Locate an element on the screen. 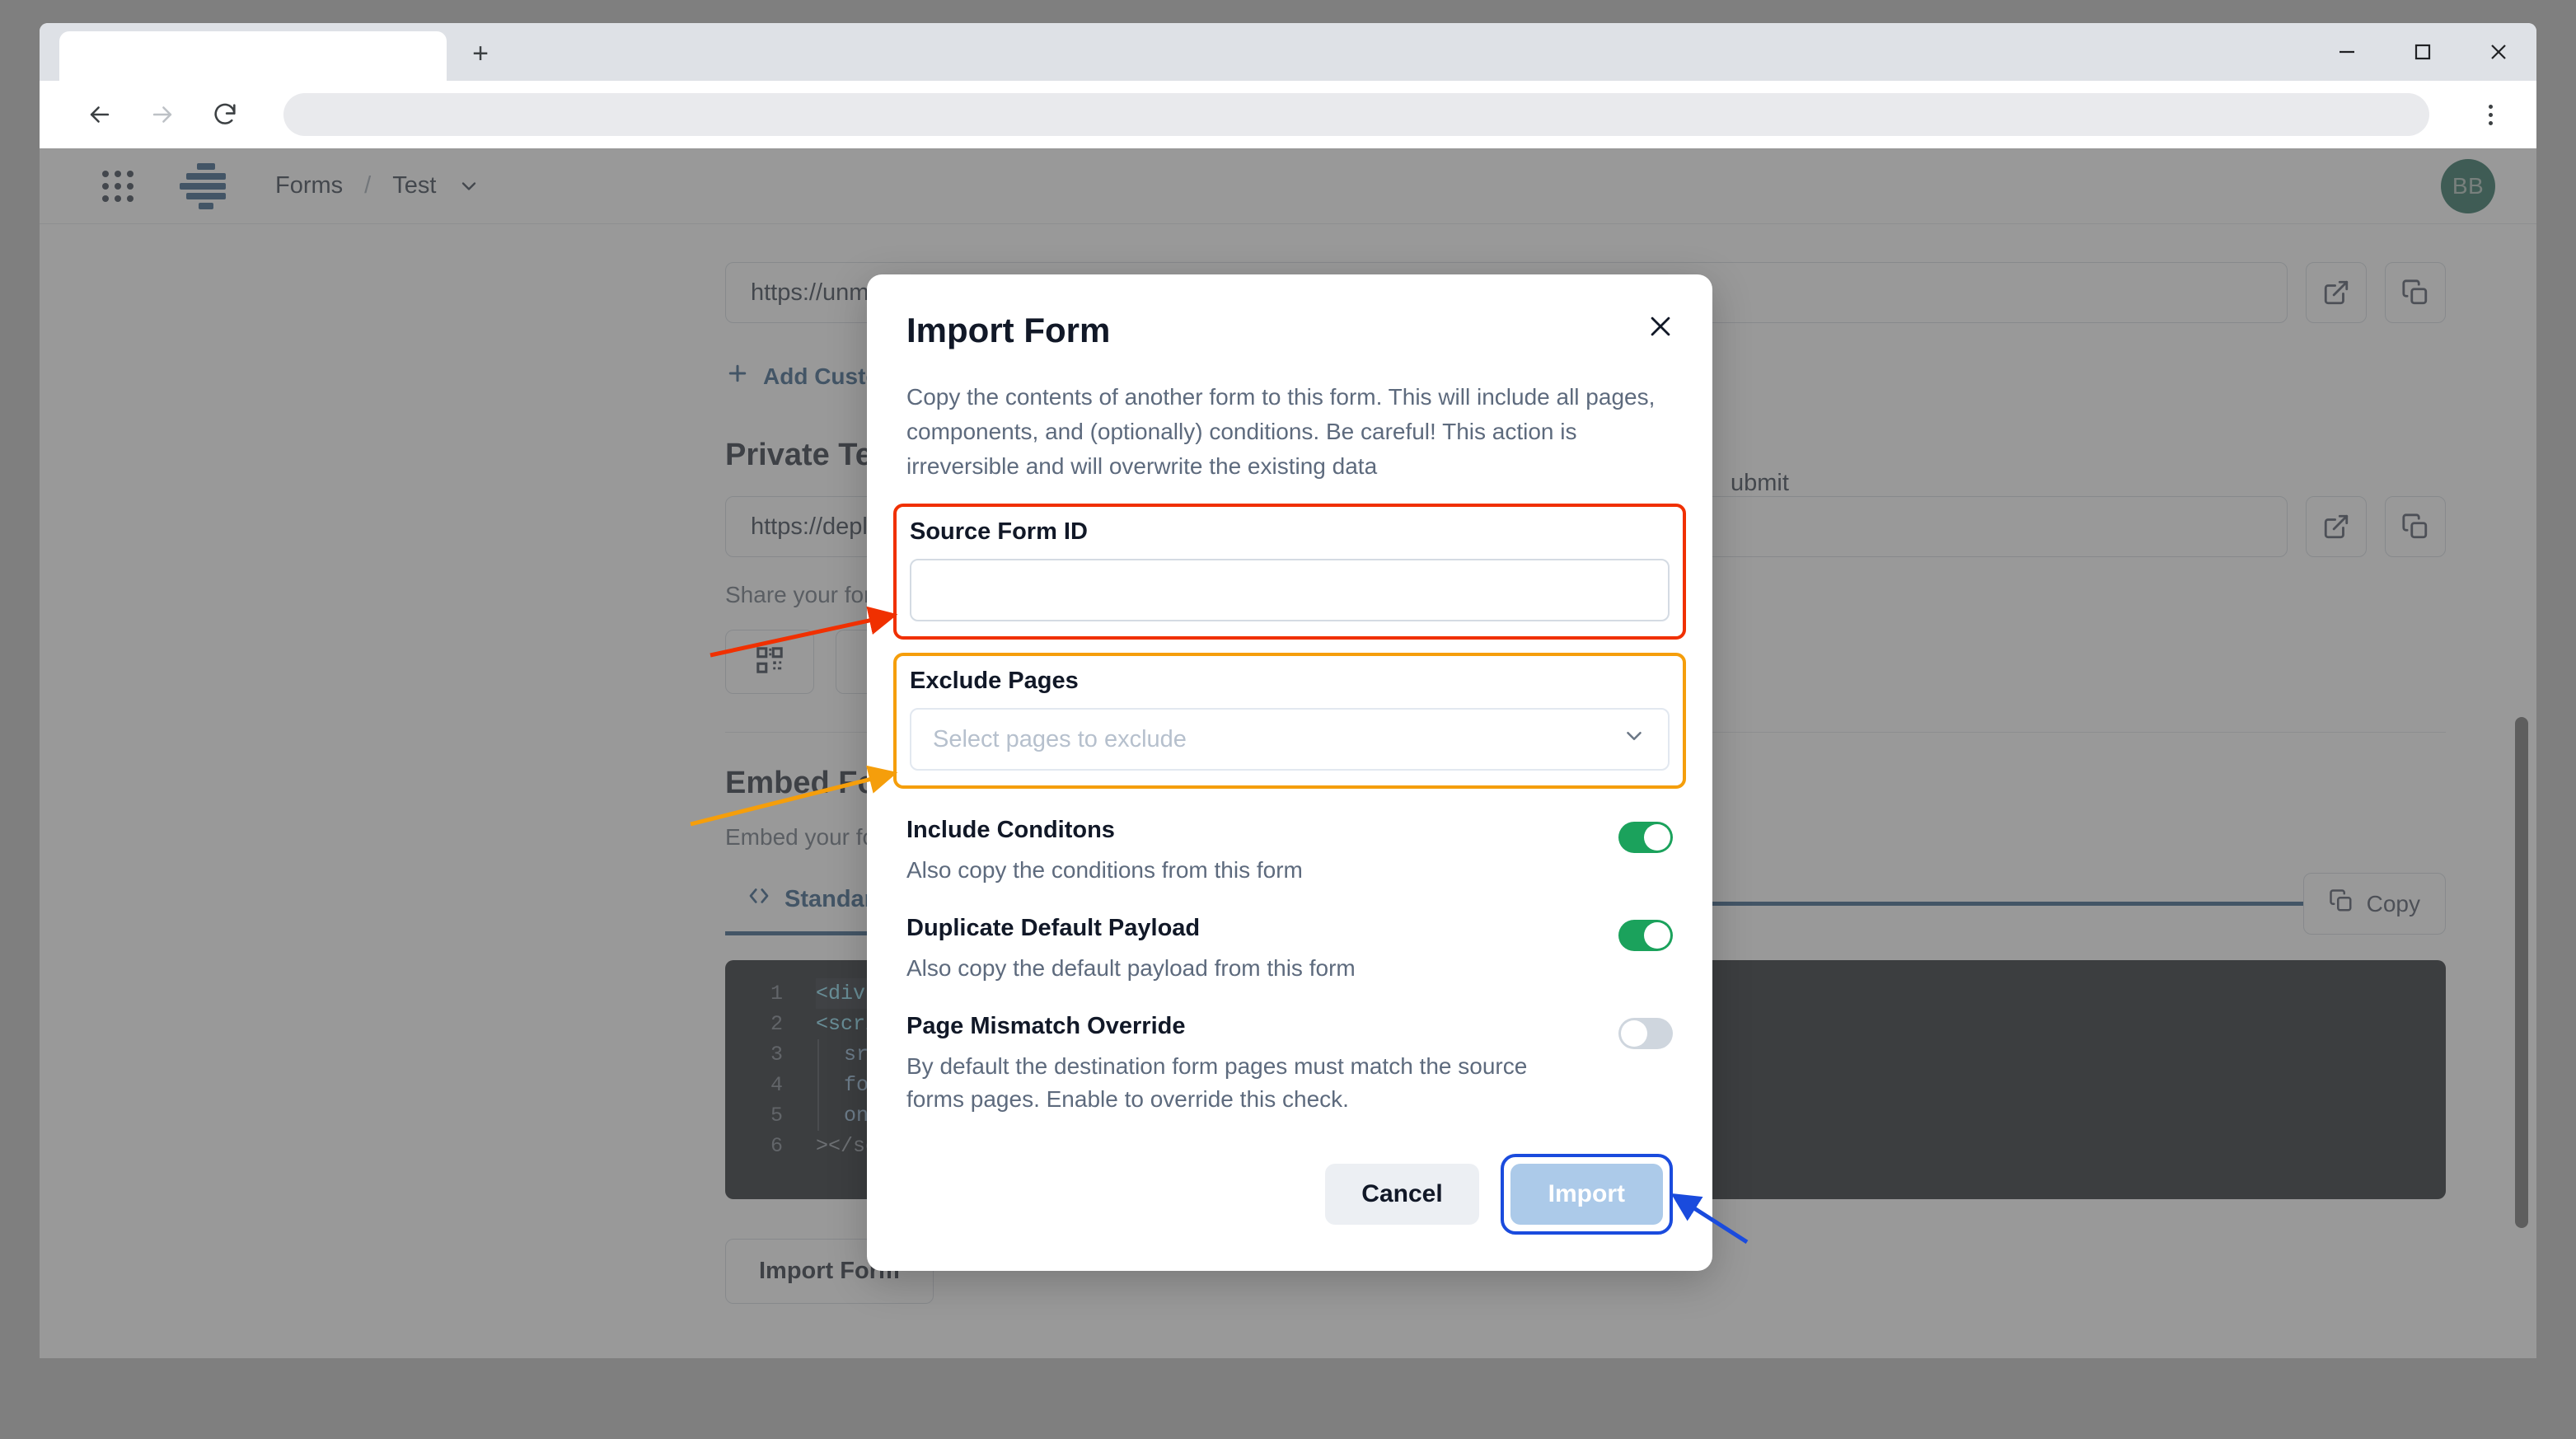 The image size is (2576, 1439). breadcrumb-current: Test is located at coordinates (414, 185).